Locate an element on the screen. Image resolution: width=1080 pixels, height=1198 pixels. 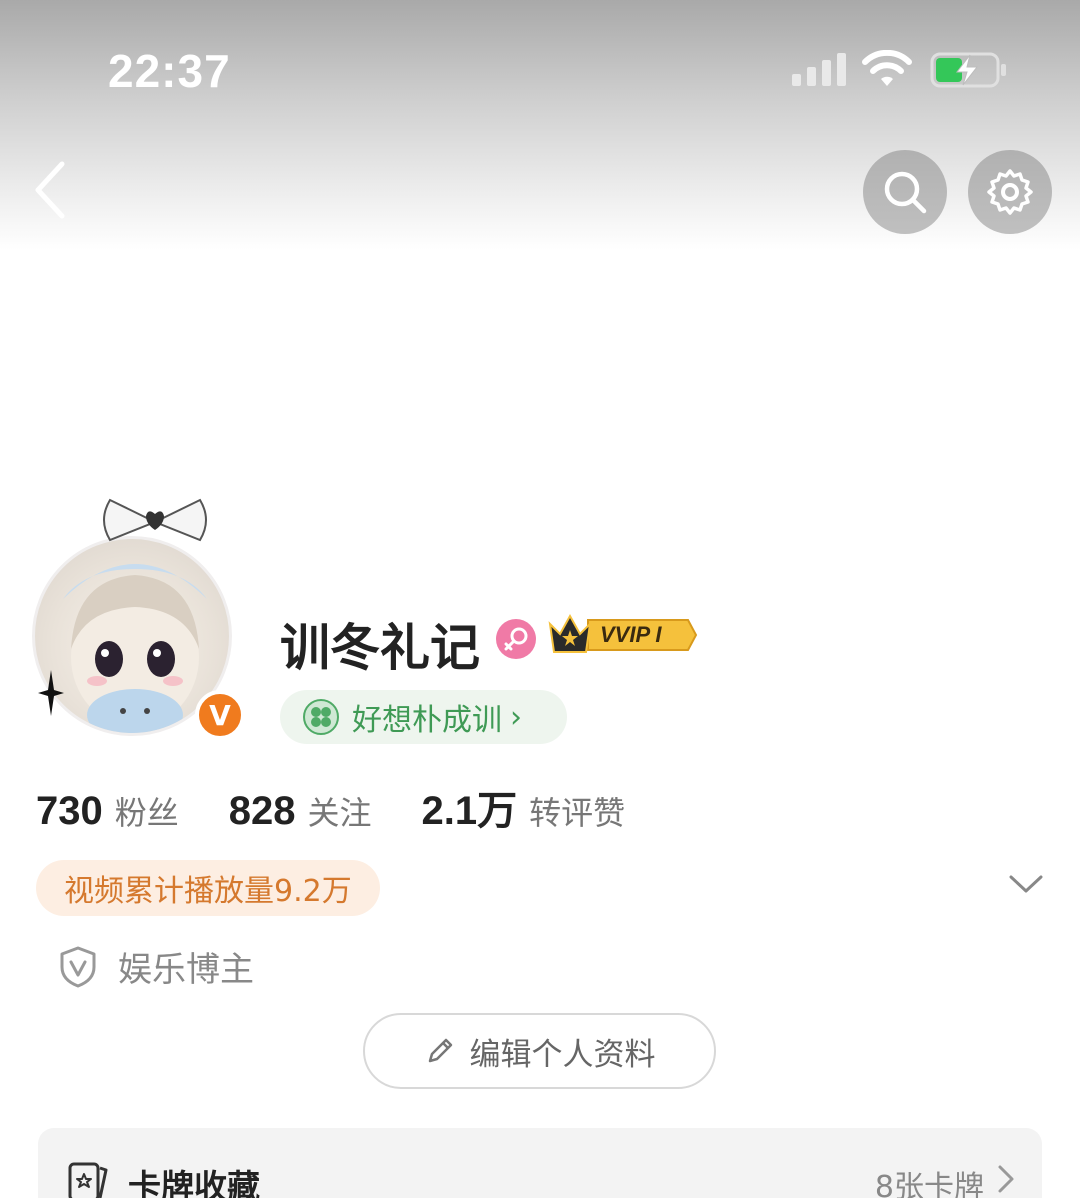
stat-value: 828 is located at coordinates (262, 811).